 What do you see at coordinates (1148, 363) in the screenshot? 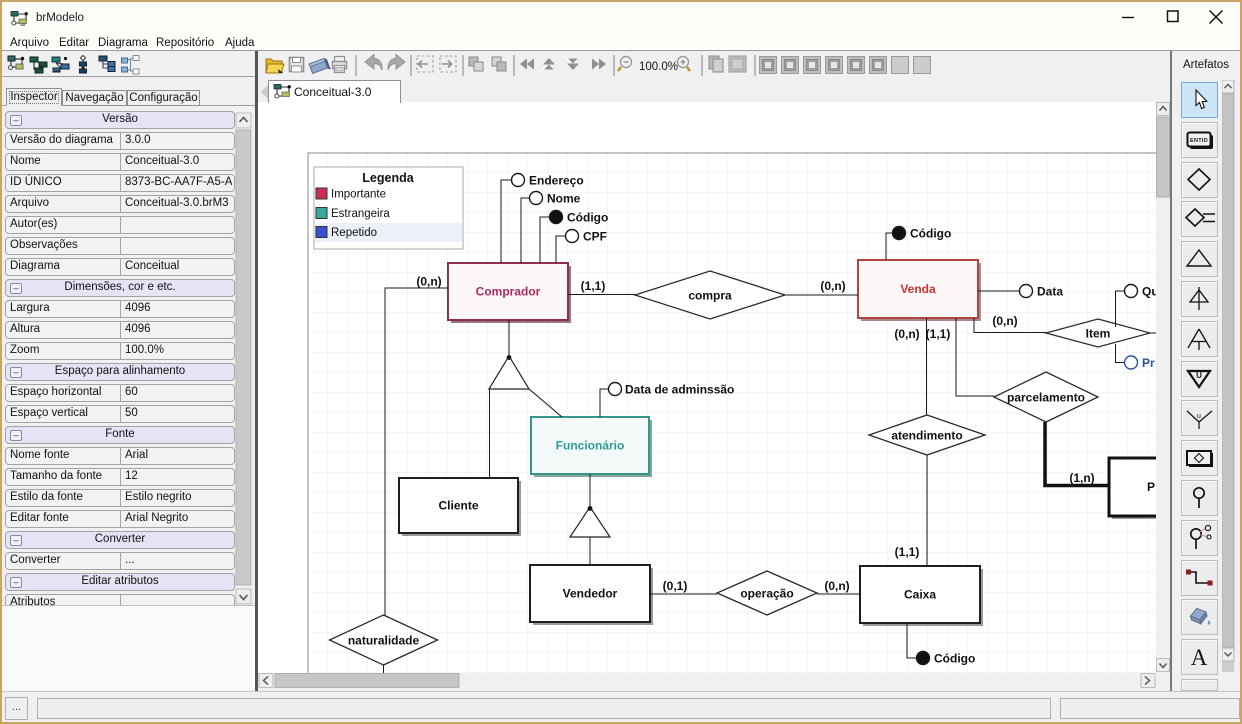
I see `svg-text: Pr` at bounding box center [1148, 363].